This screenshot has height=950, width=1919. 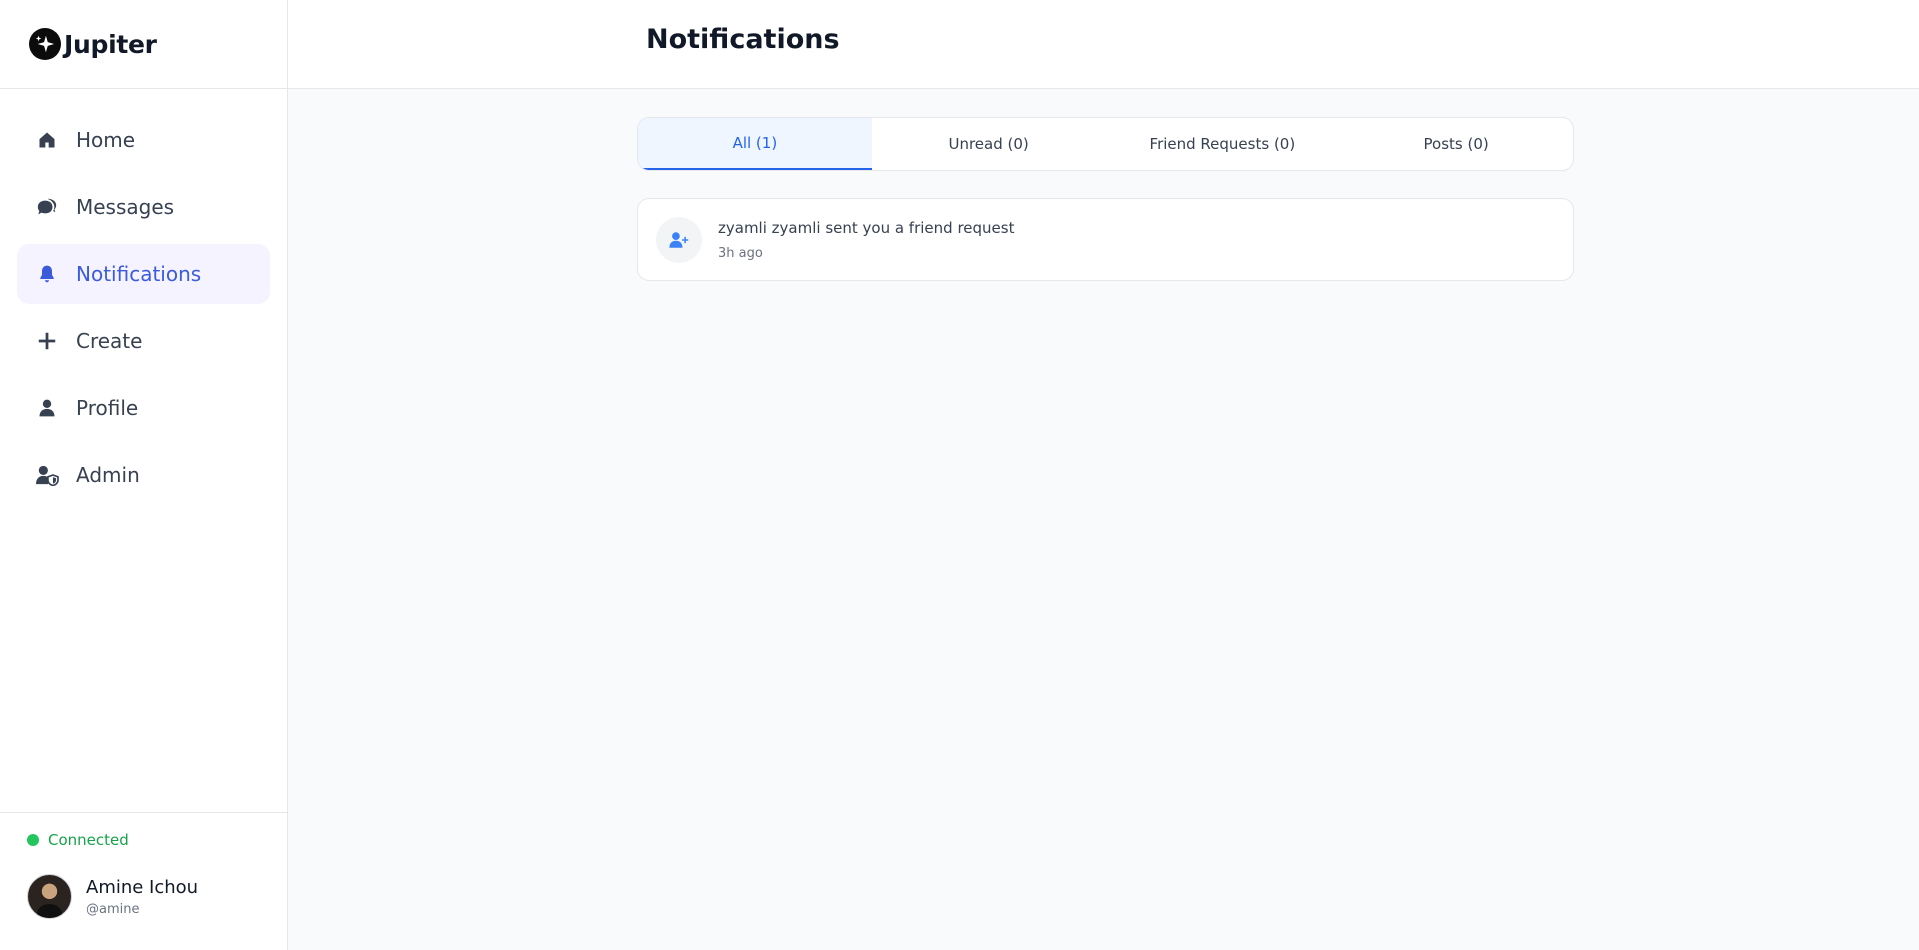 What do you see at coordinates (1456, 144) in the screenshot?
I see `tab-posts: Posts (0)` at bounding box center [1456, 144].